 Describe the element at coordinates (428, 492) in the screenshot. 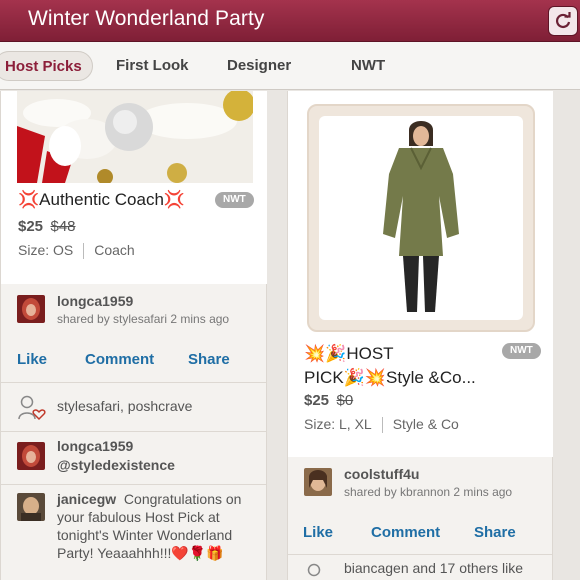

I see `shared-by-text: shared by kbrannon 2 mins ago` at that location.